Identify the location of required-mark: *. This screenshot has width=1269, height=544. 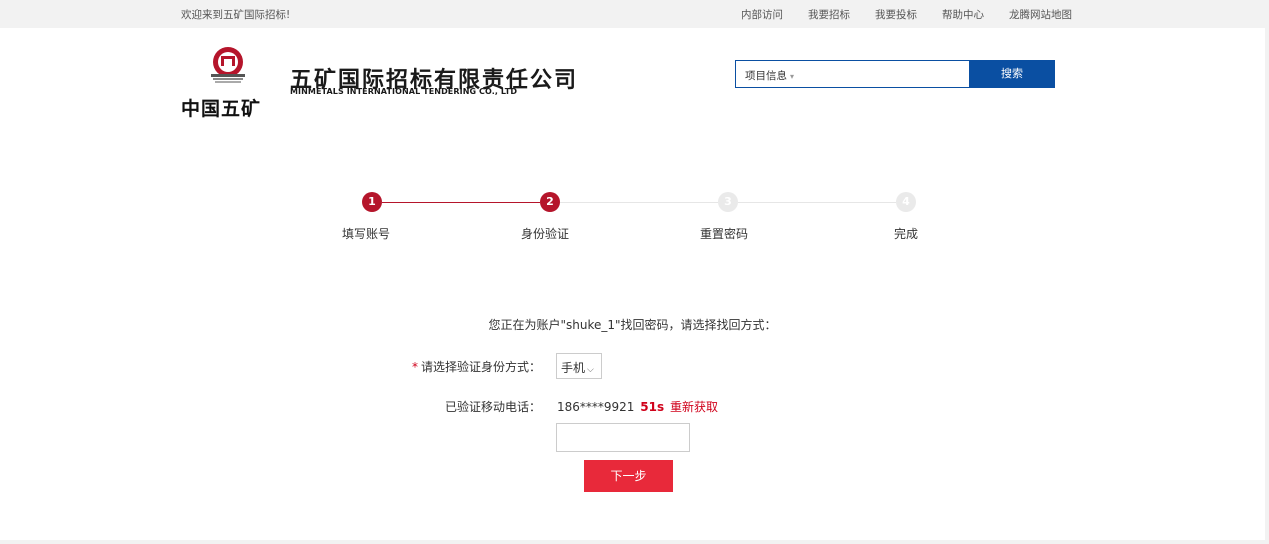
(414, 367).